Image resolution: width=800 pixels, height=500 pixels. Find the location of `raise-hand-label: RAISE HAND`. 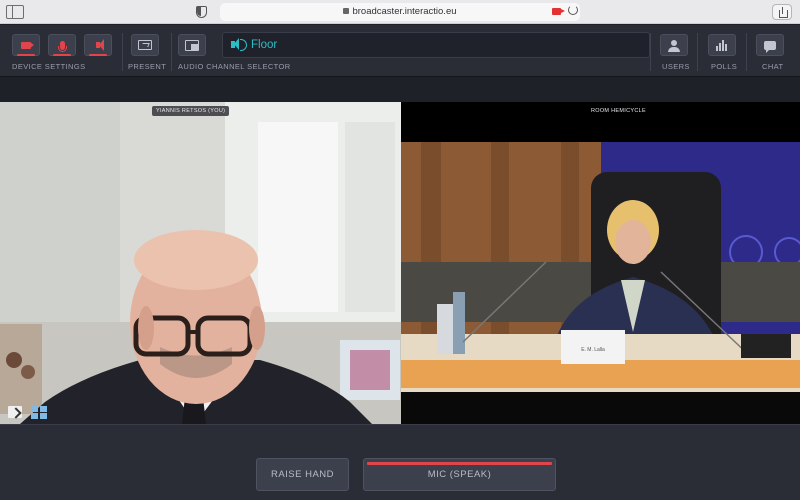

raise-hand-label: RAISE HAND is located at coordinates (302, 474).